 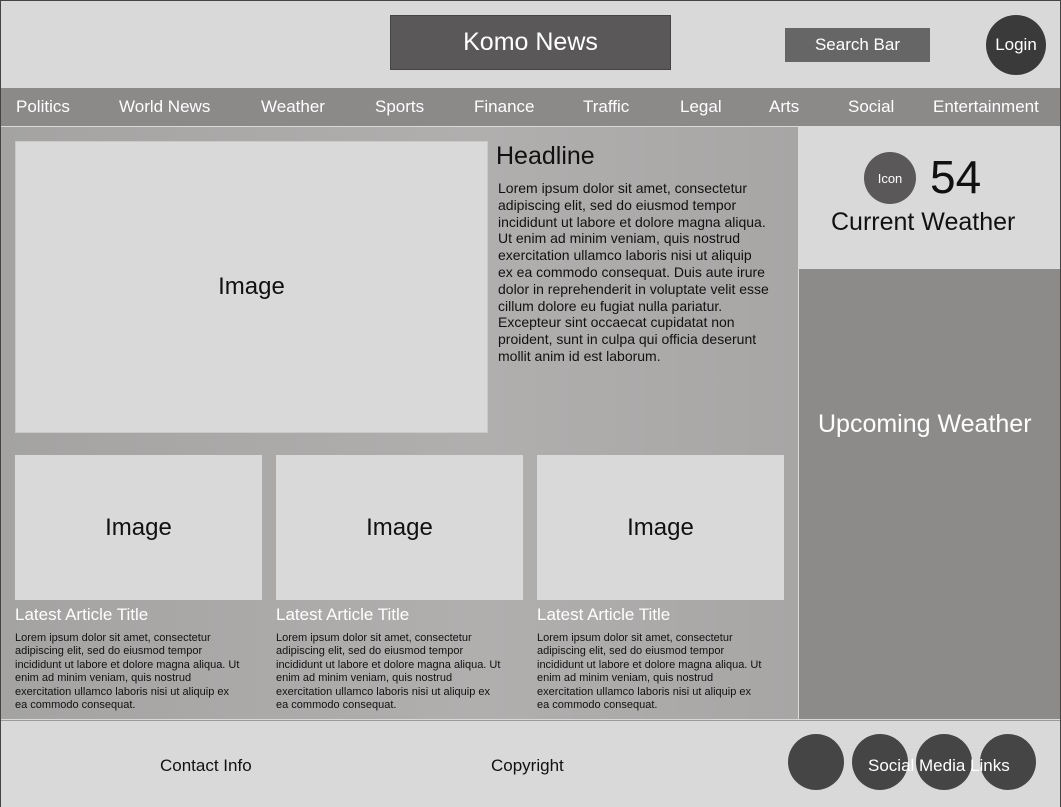 I want to click on nav-item-traffic: Traffic, so click(x=606, y=107).